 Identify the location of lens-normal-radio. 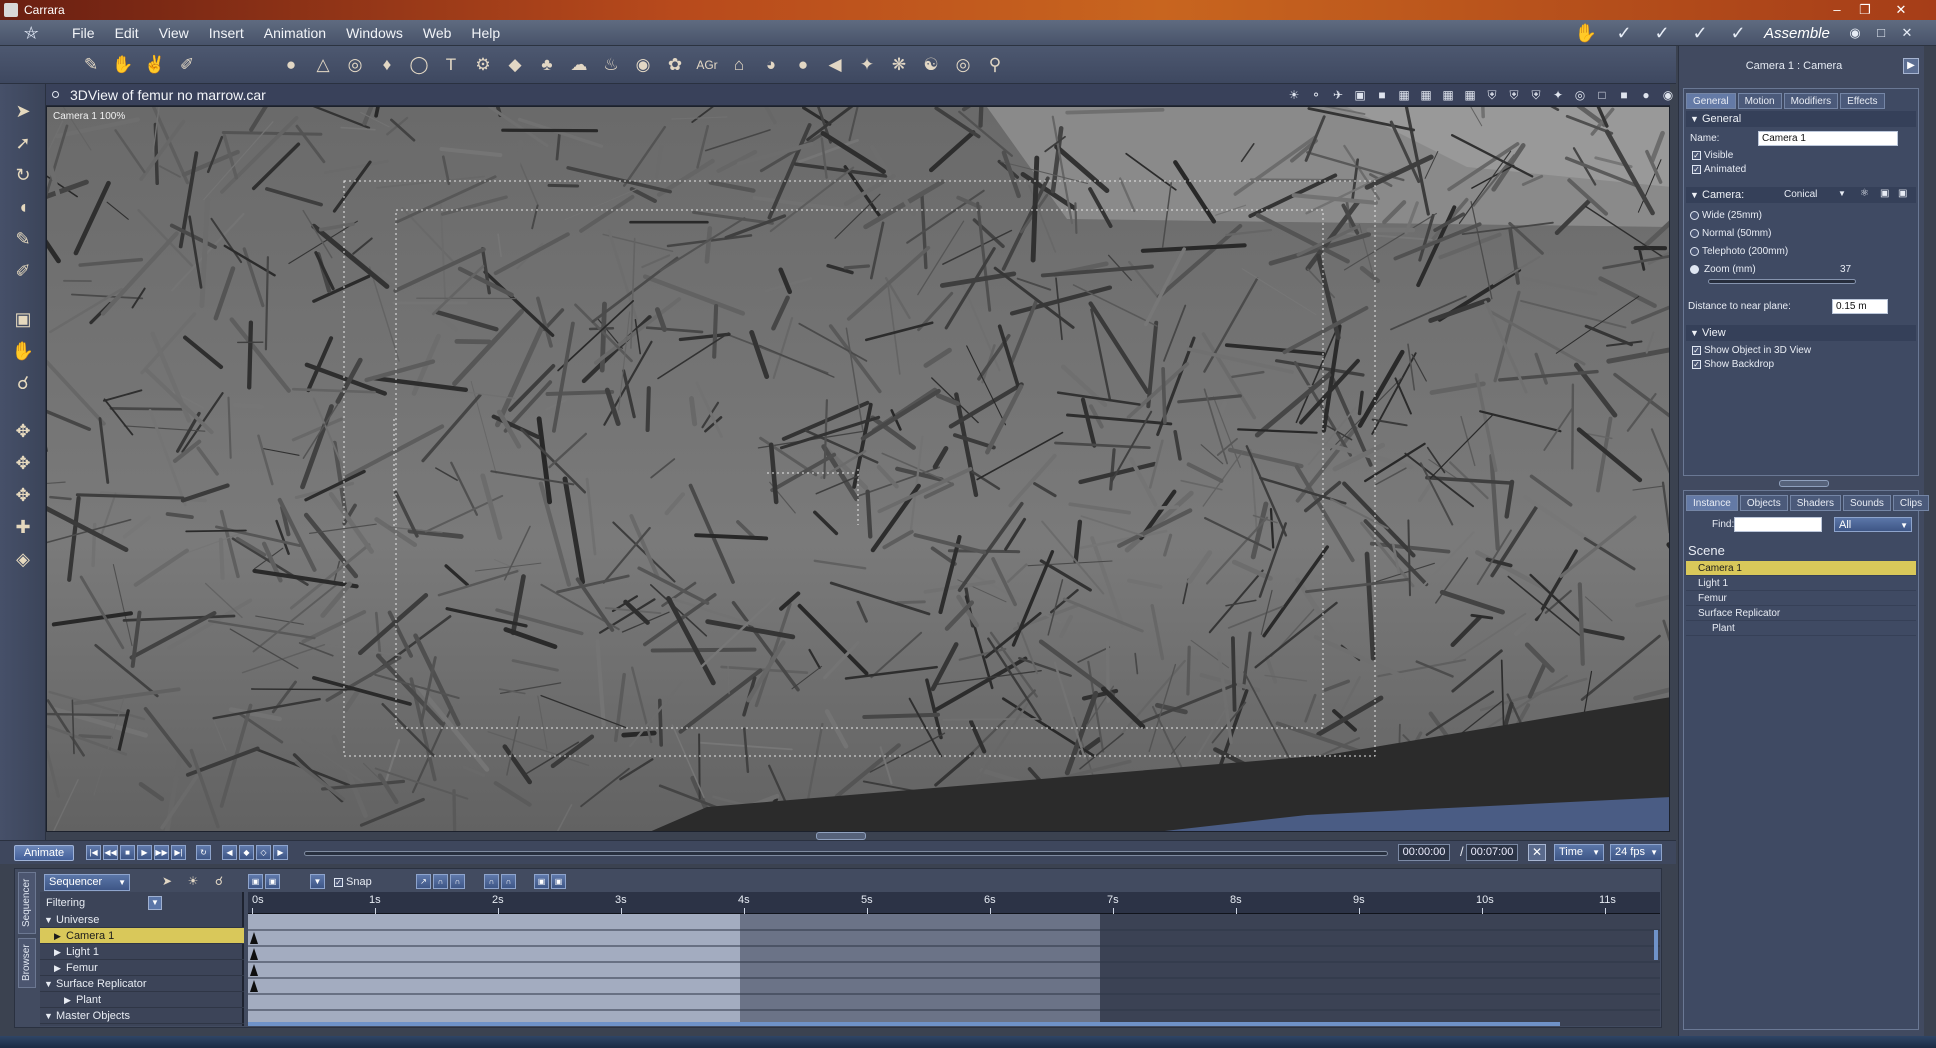
(1694, 233).